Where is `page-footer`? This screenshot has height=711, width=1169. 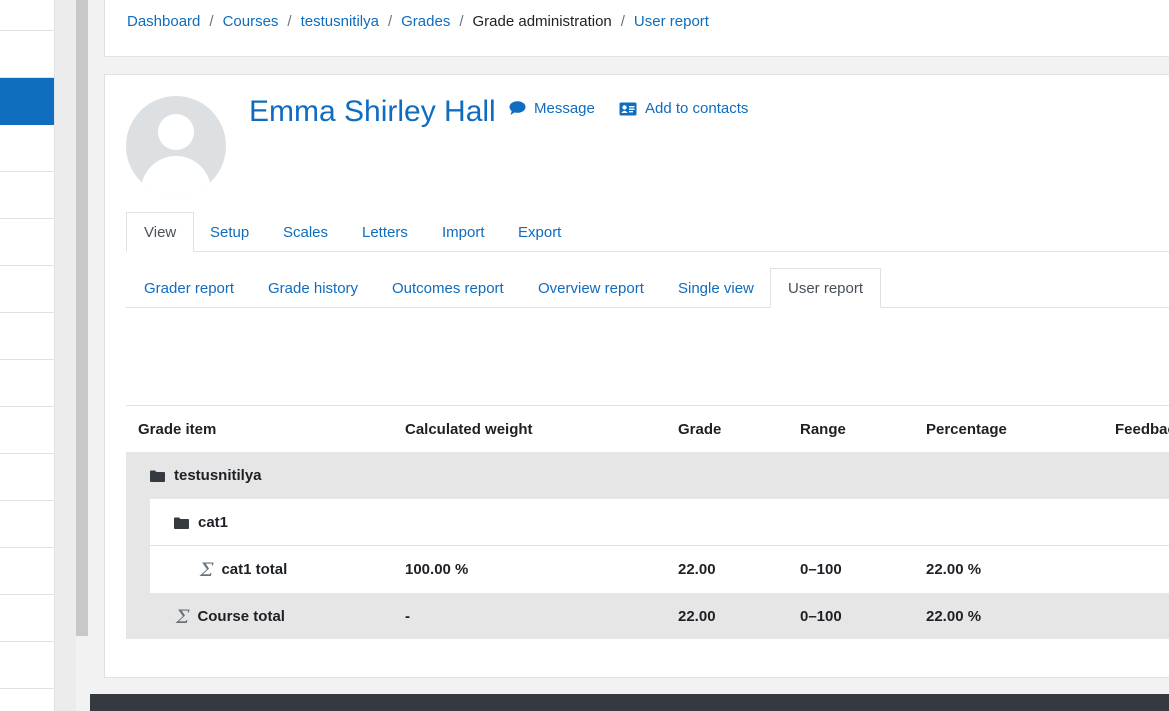
page-footer is located at coordinates (629, 702).